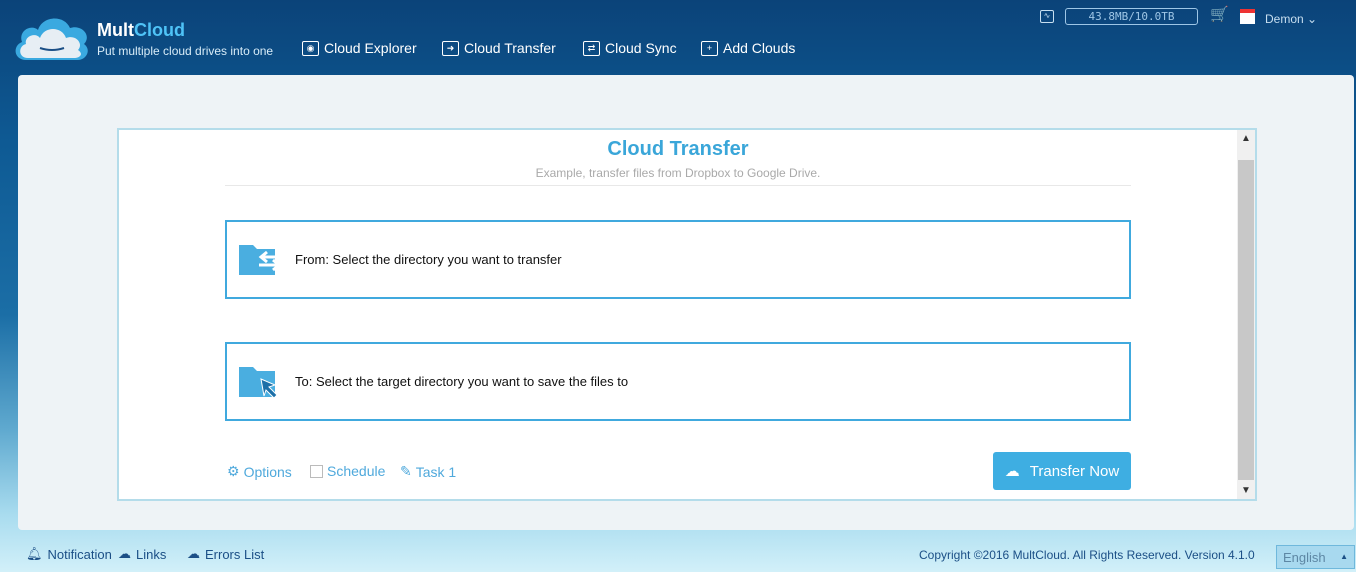  What do you see at coordinates (356, 471) in the screenshot?
I see `schedule-label: Schedule` at bounding box center [356, 471].